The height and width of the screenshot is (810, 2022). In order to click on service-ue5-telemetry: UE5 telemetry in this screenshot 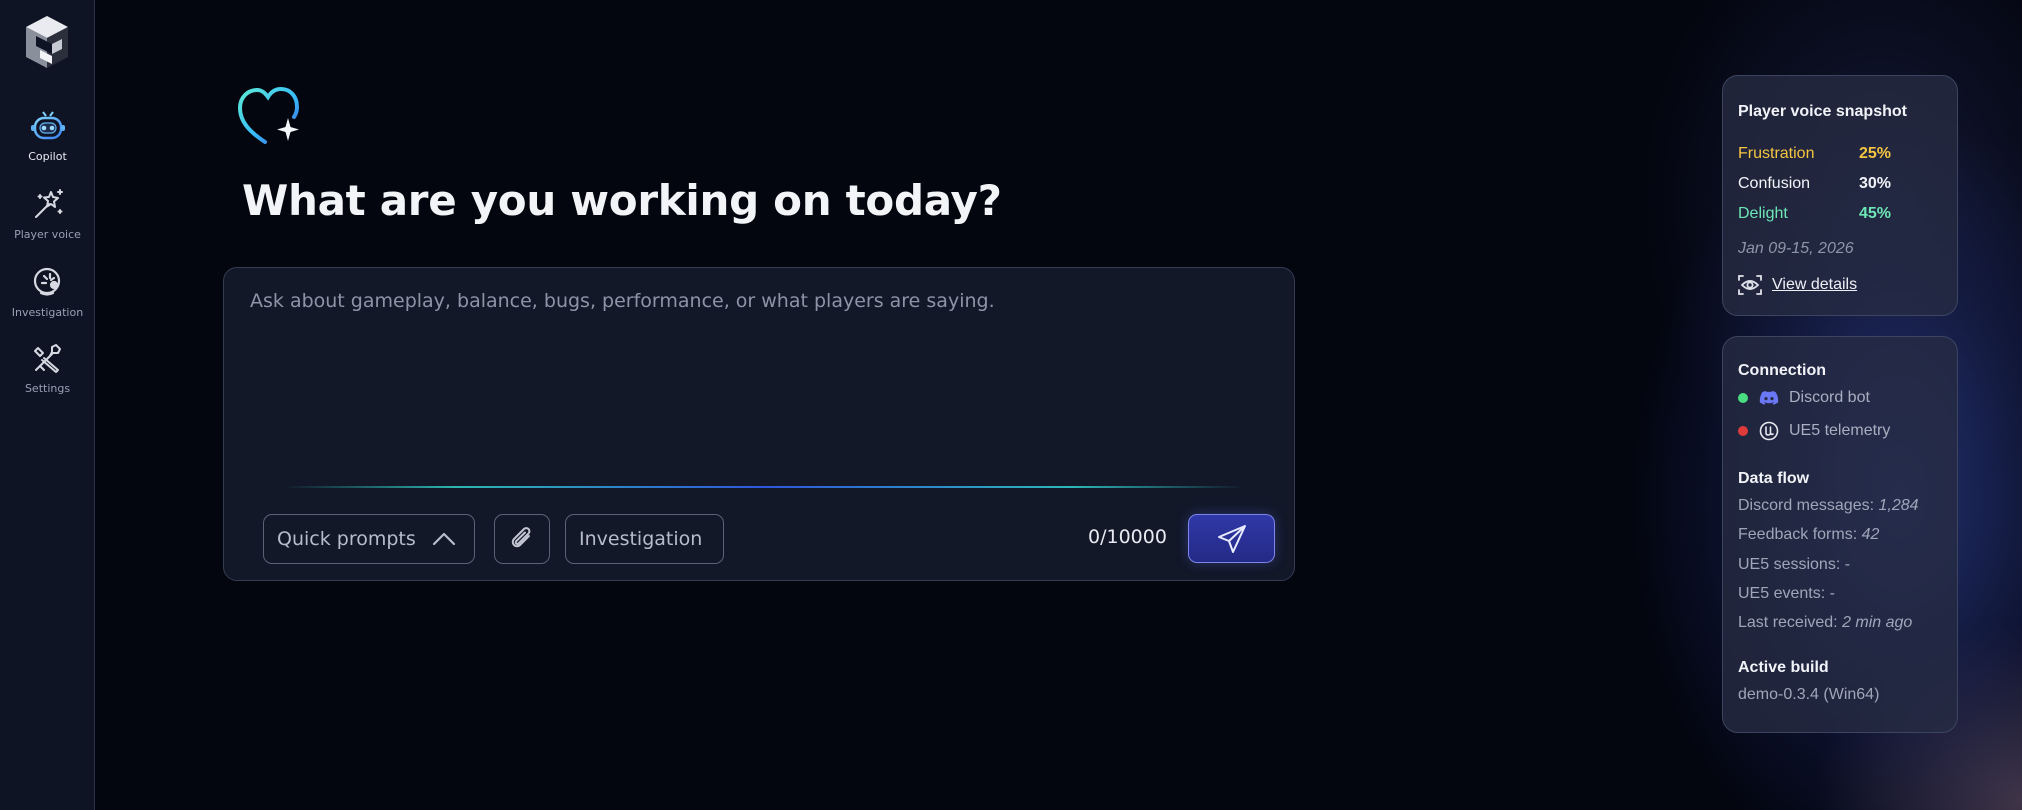, I will do `click(1814, 431)`.